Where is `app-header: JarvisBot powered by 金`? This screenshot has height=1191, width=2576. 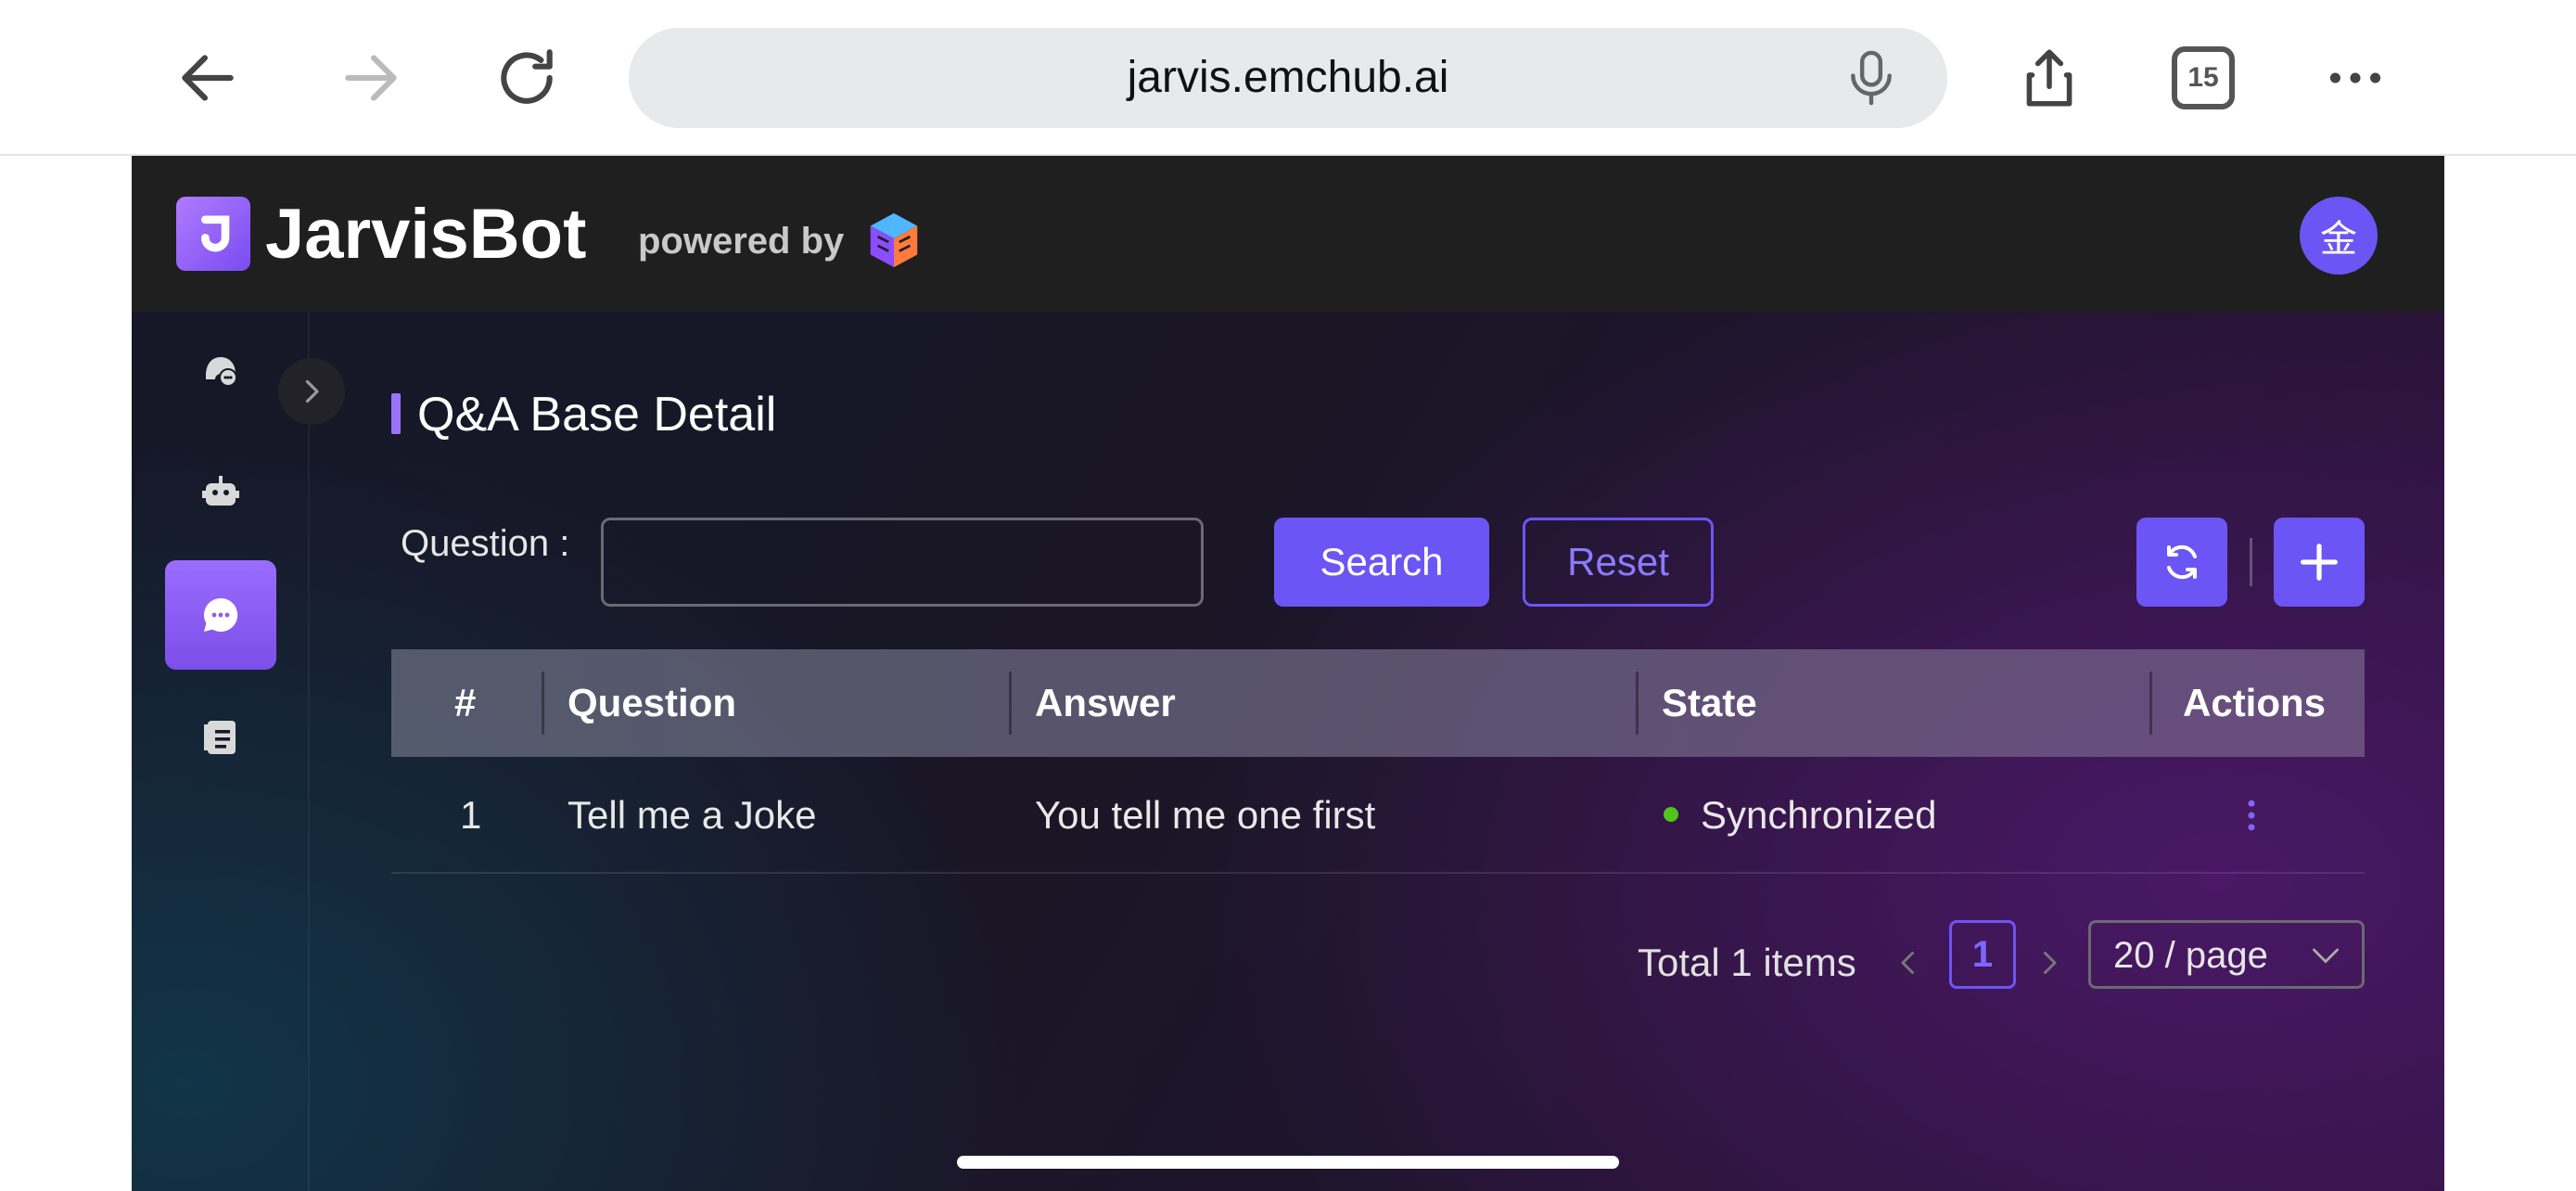
app-header: JarvisBot powered by 金 is located at coordinates (1288, 234).